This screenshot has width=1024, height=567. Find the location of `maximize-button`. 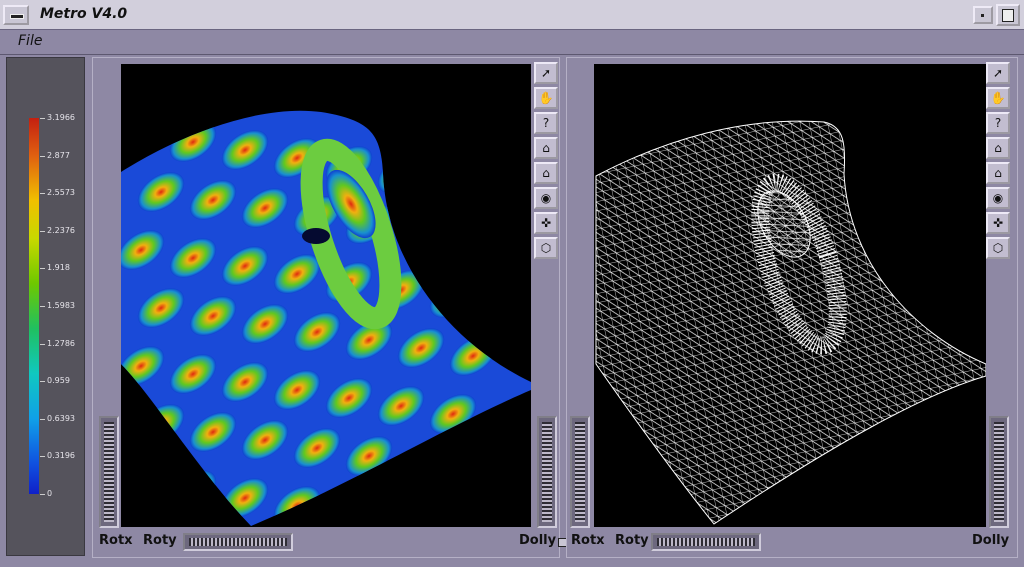

maximize-button is located at coordinates (1008, 15).